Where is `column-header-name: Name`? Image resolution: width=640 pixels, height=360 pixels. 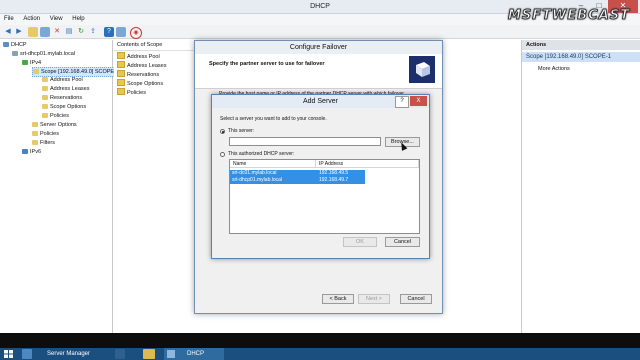 column-header-name: Name is located at coordinates (273, 164).